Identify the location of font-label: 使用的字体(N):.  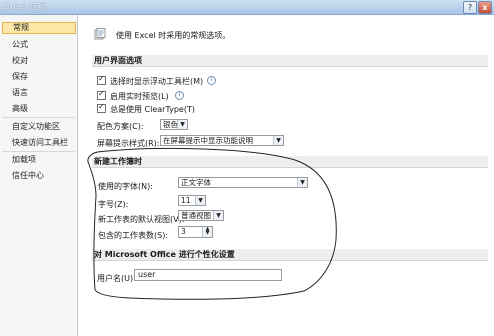
(125, 186).